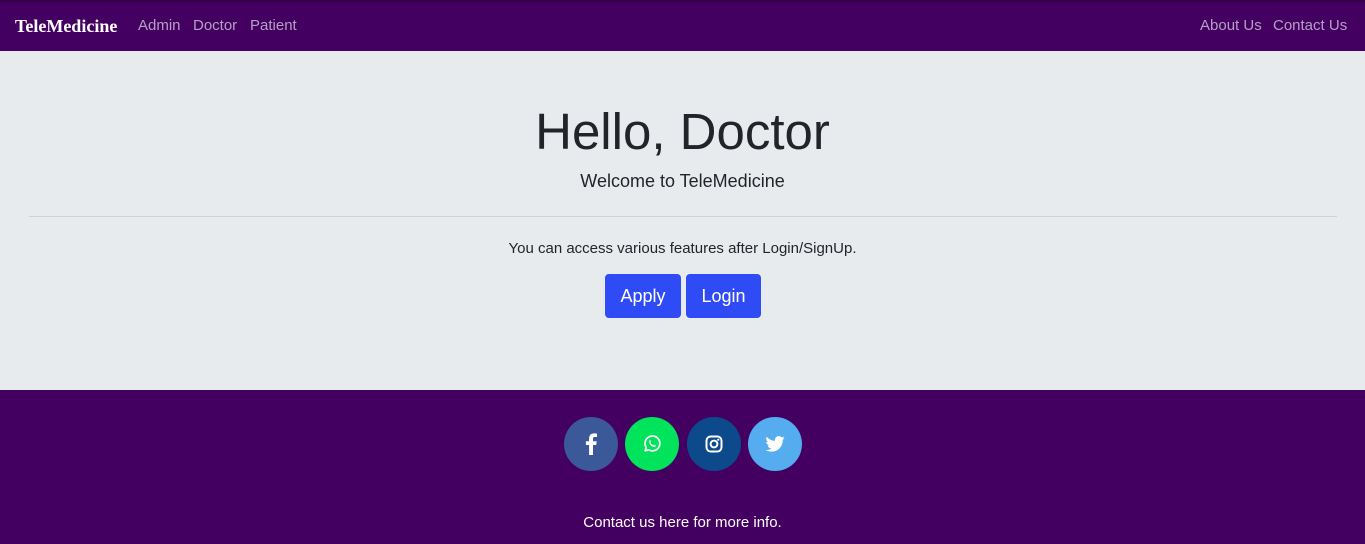 The width and height of the screenshot is (1365, 544). Describe the element at coordinates (643, 296) in the screenshot. I see `apply-button: Apply` at that location.